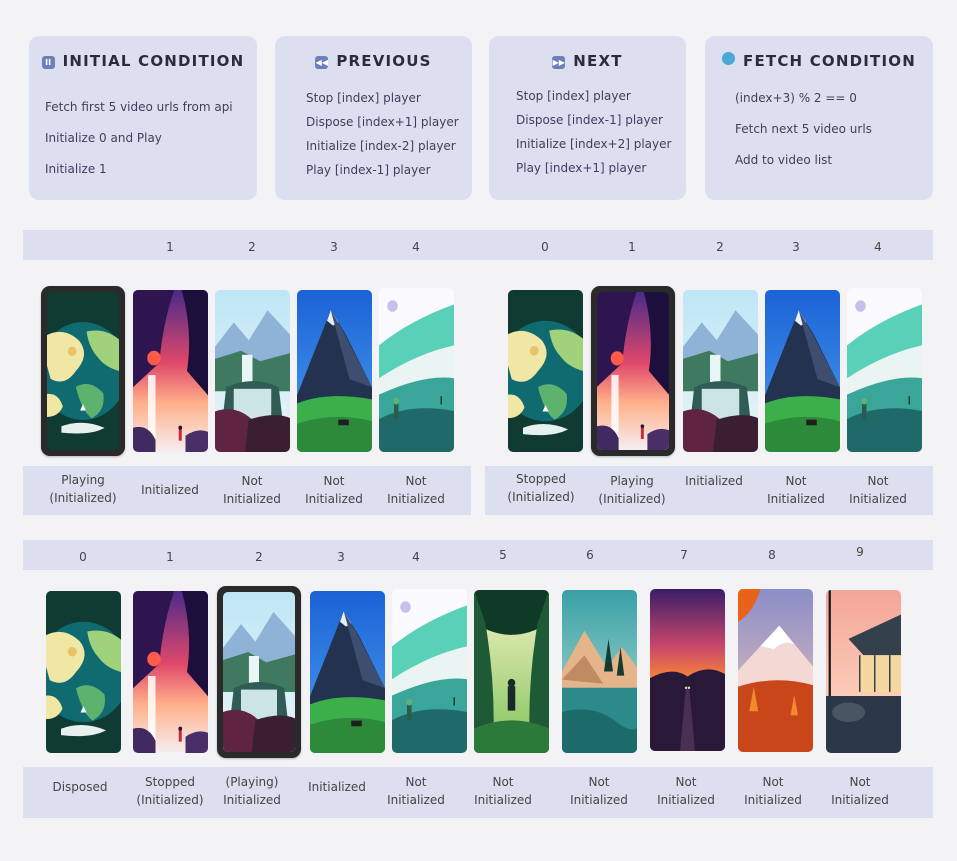 This screenshot has height=861, width=957. I want to click on card-line: Dispose [index+1] player, so click(382, 122).